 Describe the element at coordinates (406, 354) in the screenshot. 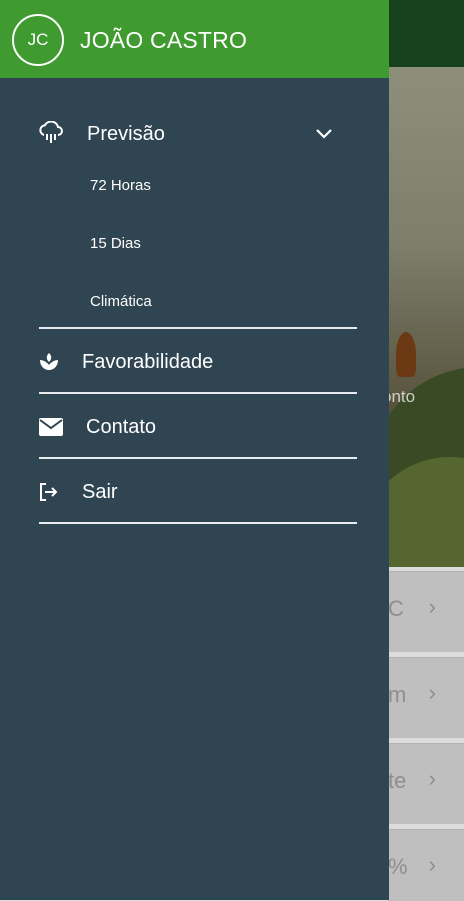

I see `tree-shape` at that location.